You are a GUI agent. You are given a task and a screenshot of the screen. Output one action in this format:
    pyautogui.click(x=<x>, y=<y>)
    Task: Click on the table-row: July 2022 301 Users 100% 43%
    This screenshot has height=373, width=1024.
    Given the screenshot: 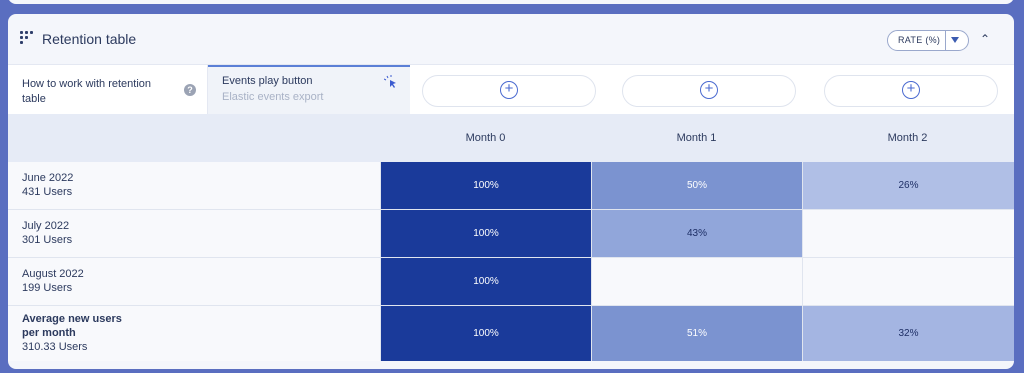 What is the action you would take?
    pyautogui.click(x=511, y=234)
    